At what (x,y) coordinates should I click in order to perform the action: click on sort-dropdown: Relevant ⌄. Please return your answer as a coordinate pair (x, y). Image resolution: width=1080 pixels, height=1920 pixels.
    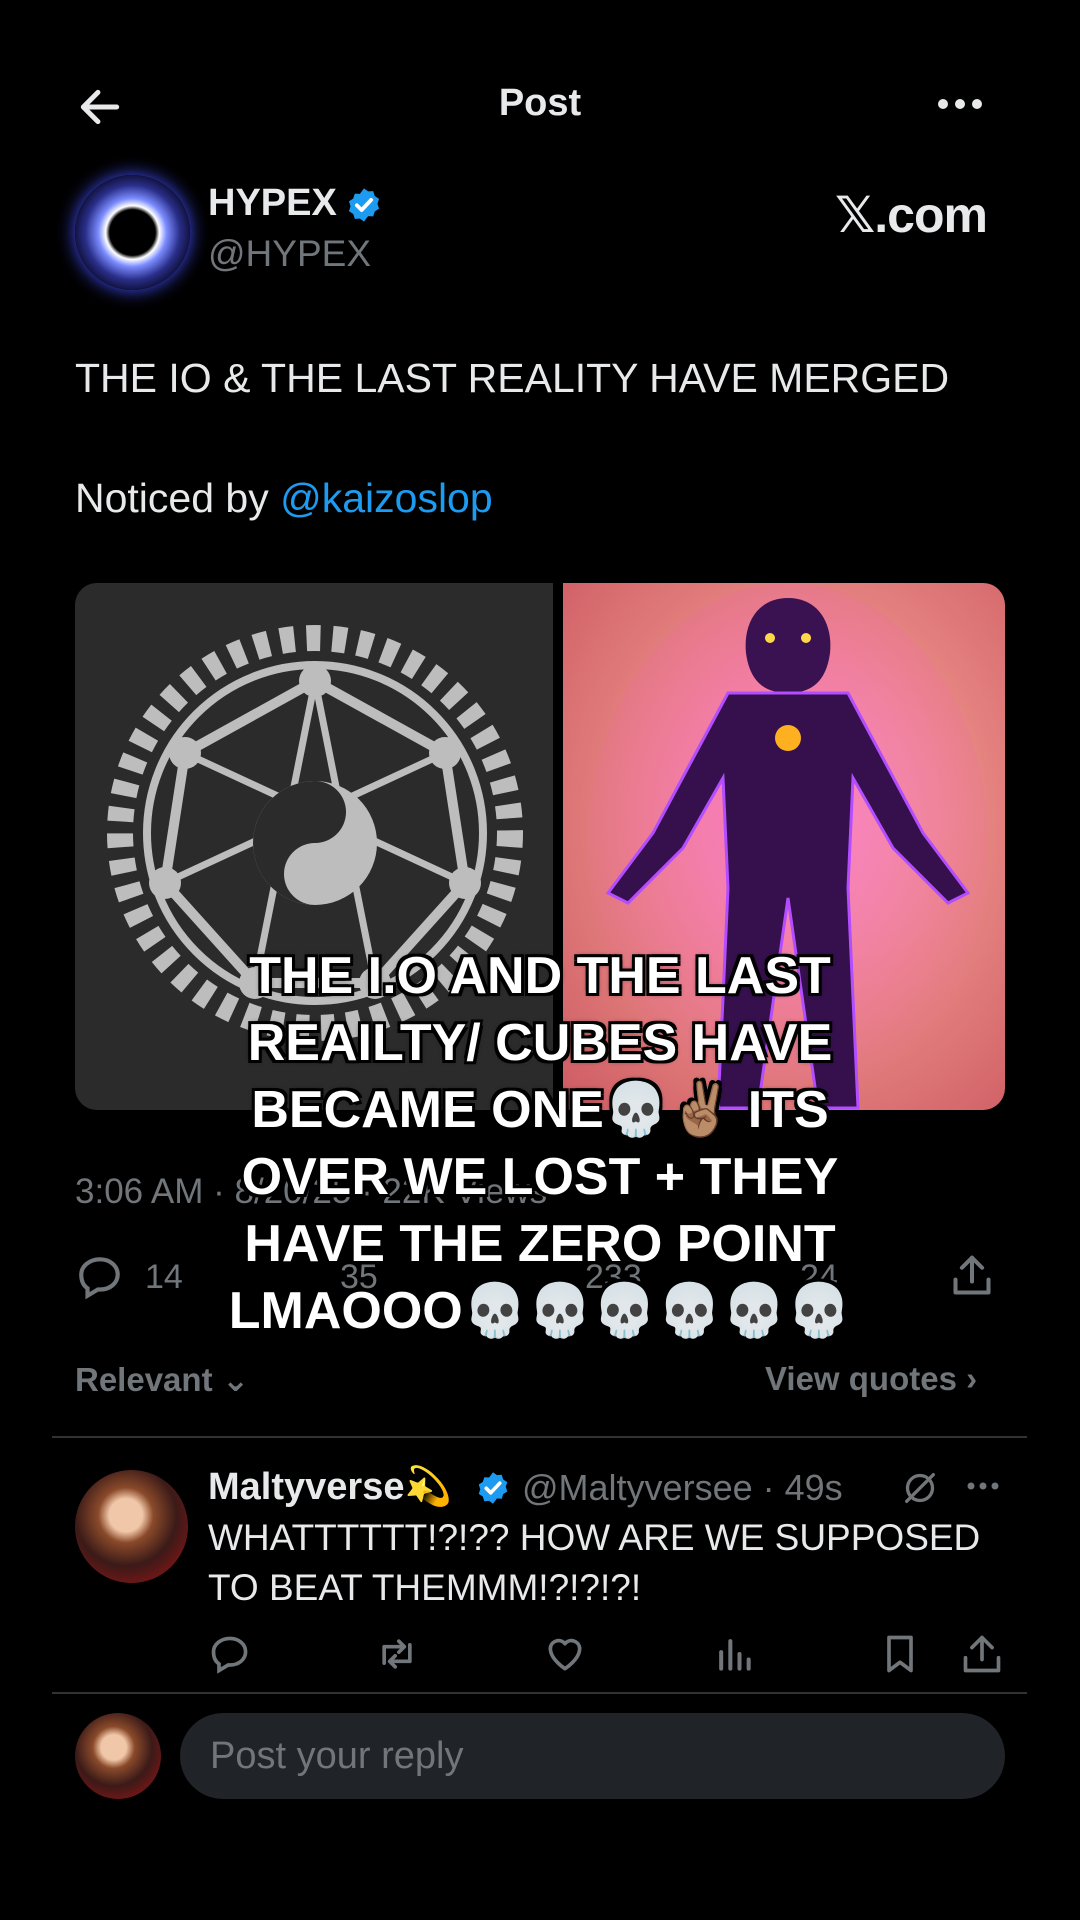
    Looking at the image, I should click on (162, 1379).